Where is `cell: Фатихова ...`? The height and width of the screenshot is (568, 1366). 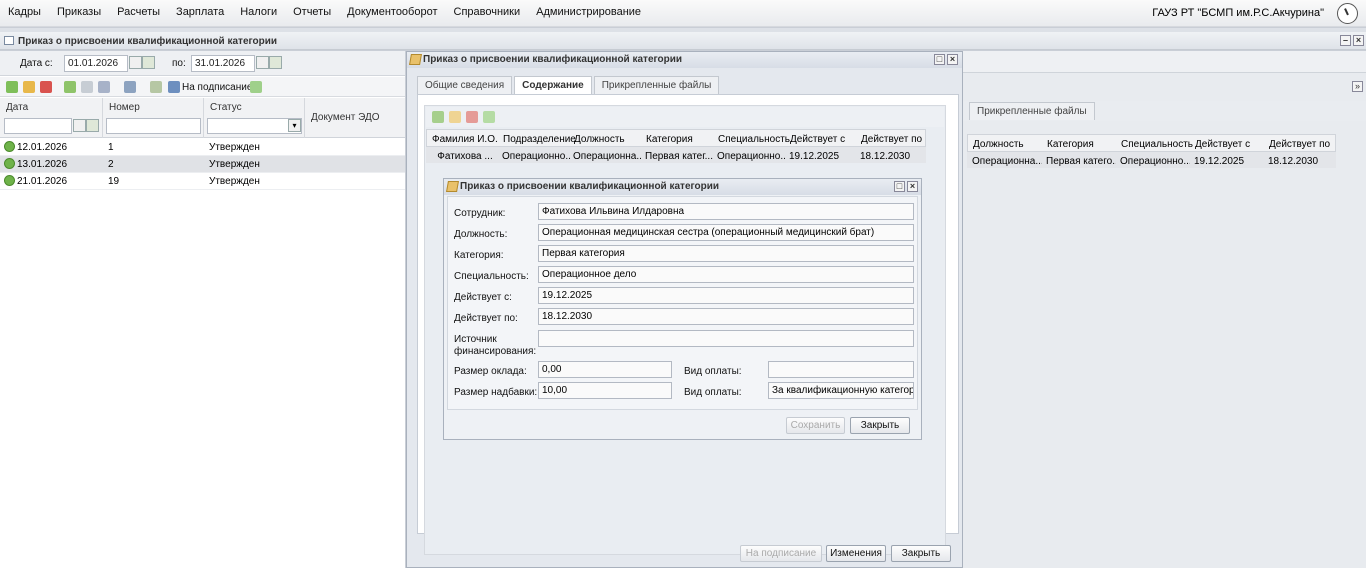 cell: Фатихова ... is located at coordinates (465, 156).